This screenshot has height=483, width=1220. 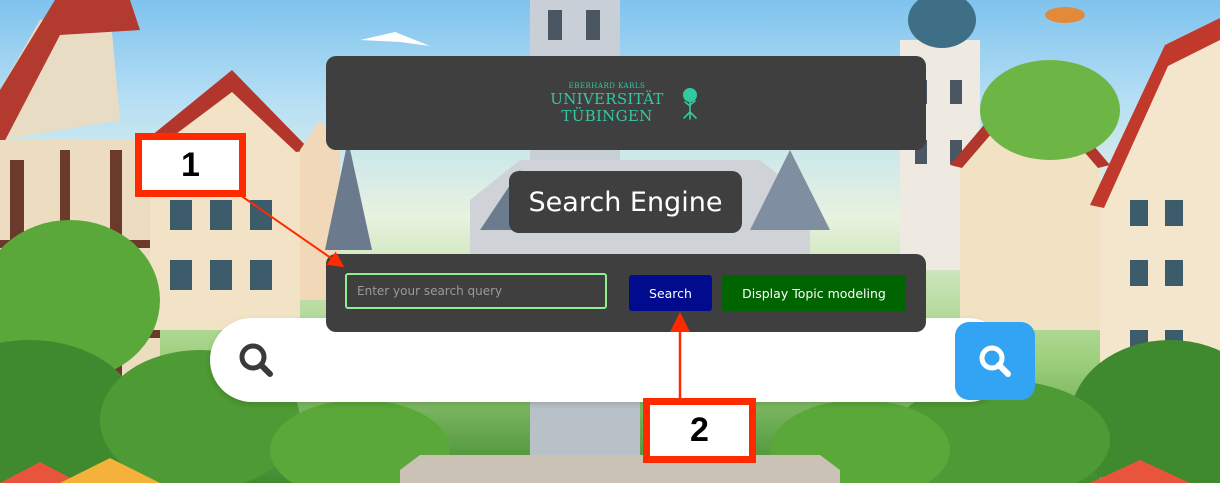 I want to click on callout-2: 2, so click(x=699, y=430).